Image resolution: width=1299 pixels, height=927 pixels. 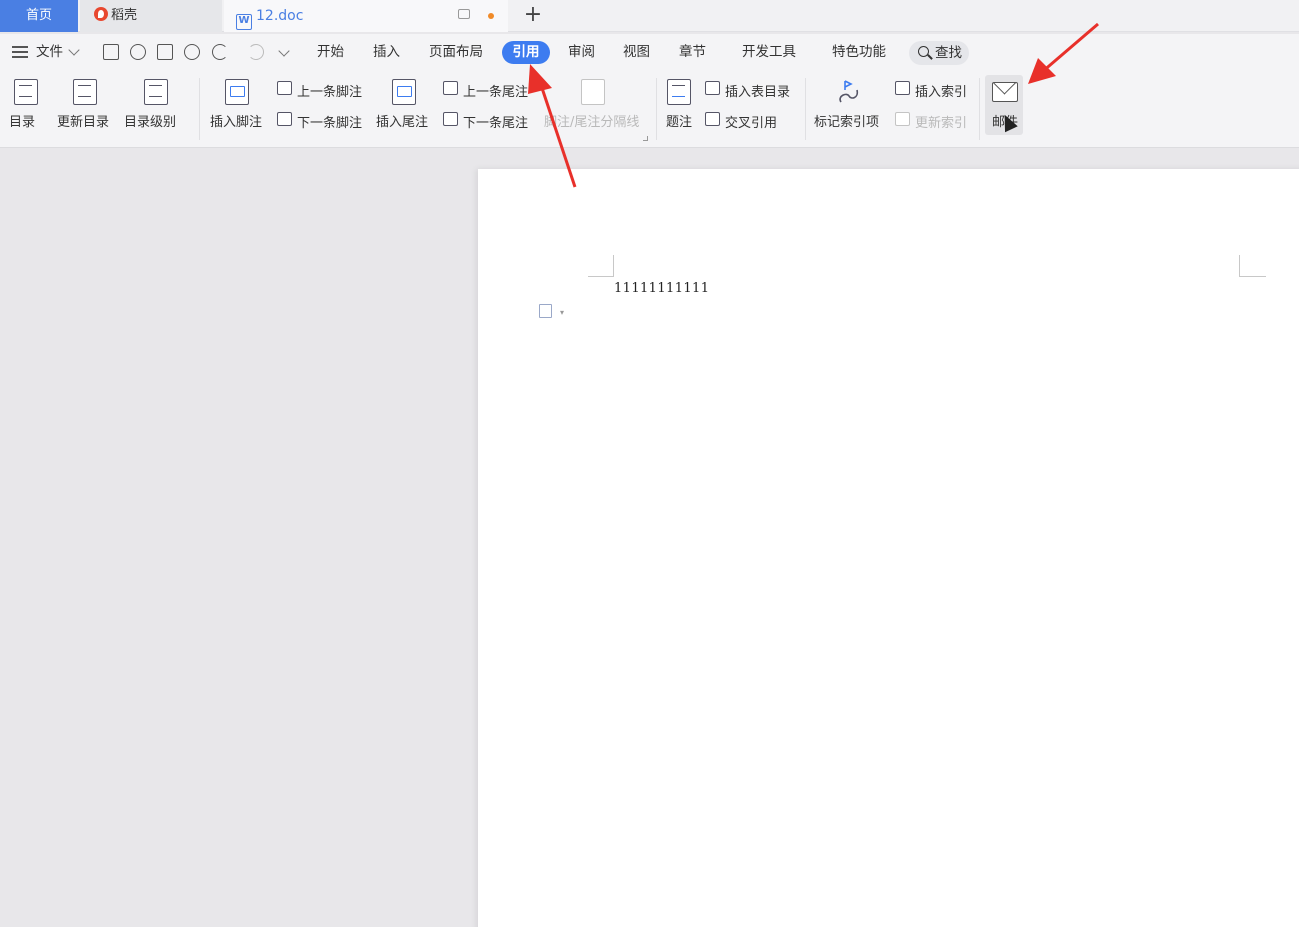 What do you see at coordinates (751, 121) in the screenshot?
I see `cross-reference-button: 交叉引用` at bounding box center [751, 121].